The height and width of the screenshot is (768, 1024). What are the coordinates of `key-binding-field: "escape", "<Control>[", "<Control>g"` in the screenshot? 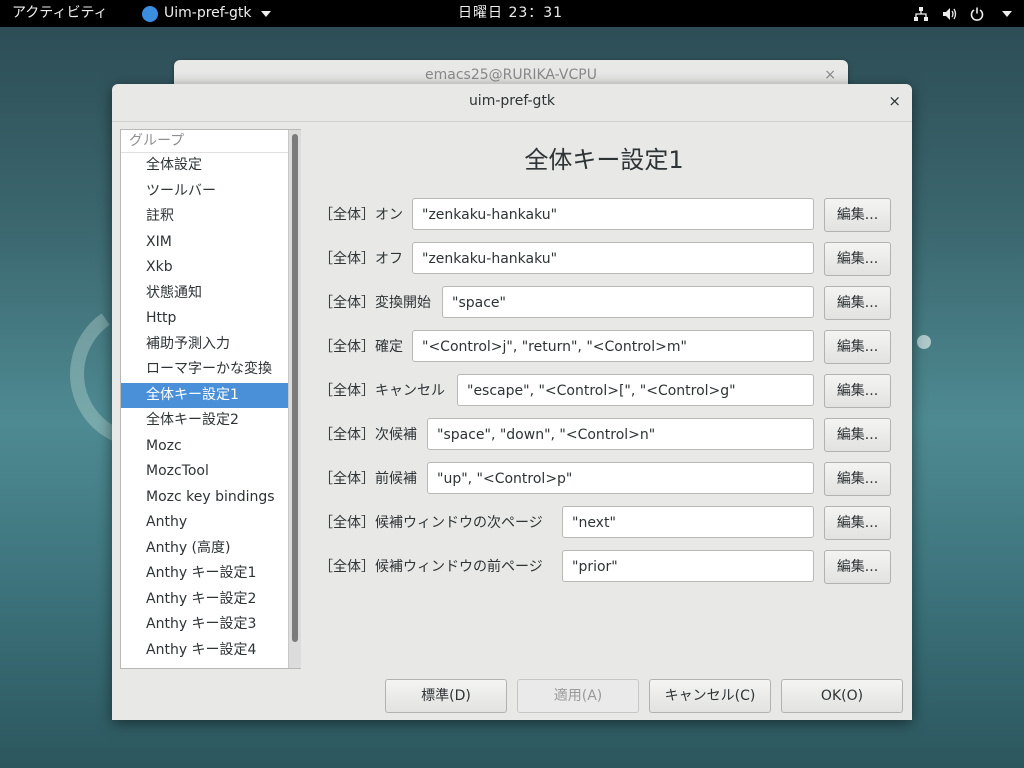 It's located at (635, 390).